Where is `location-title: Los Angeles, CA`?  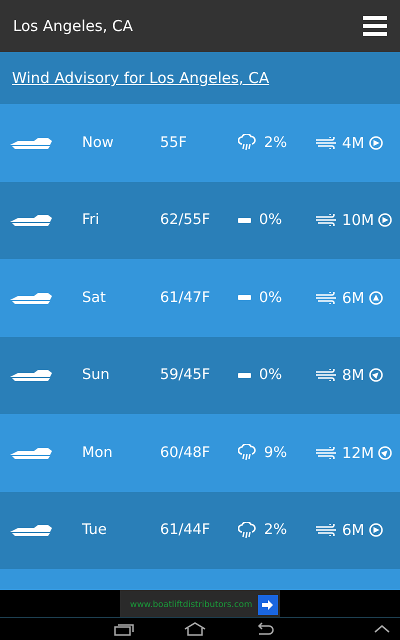 location-title: Los Angeles, CA is located at coordinates (73, 26).